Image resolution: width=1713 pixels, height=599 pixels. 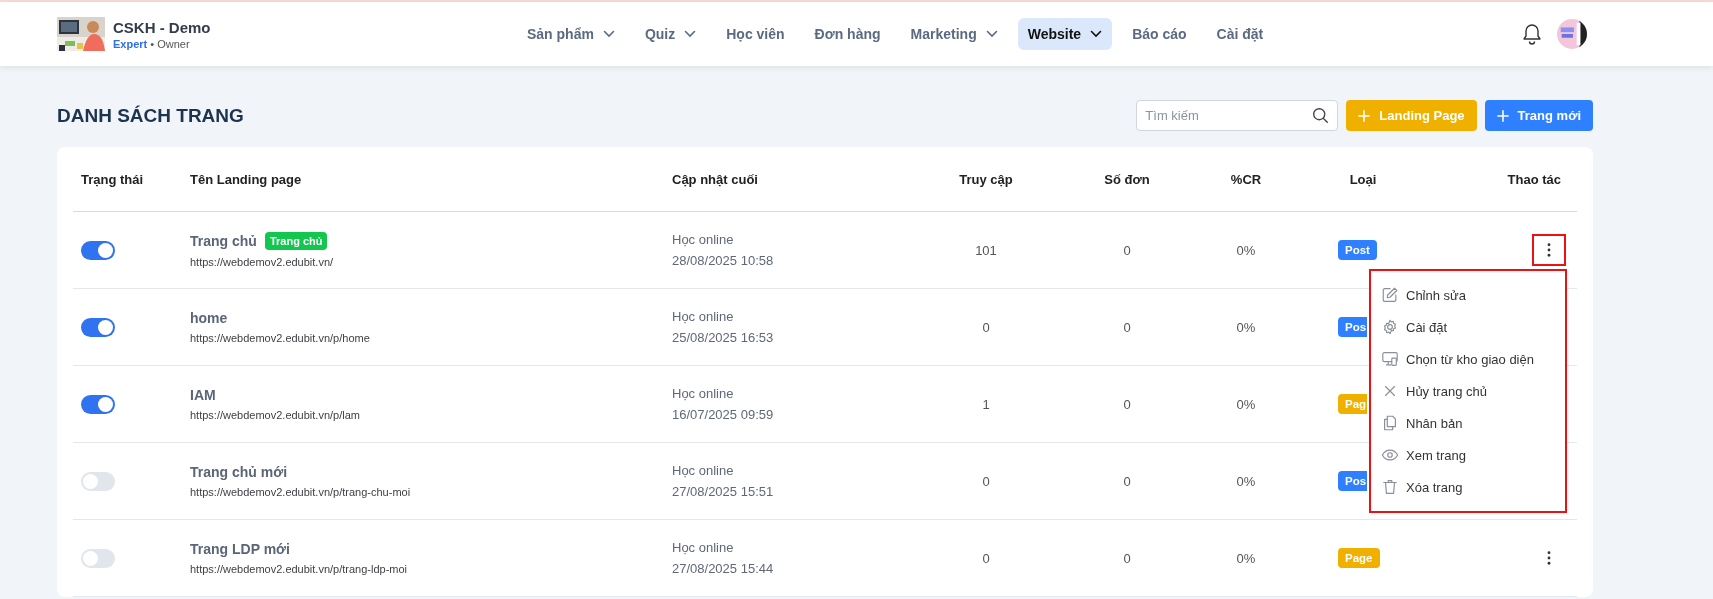 I want to click on nav-item: Website, so click(x=1065, y=34).